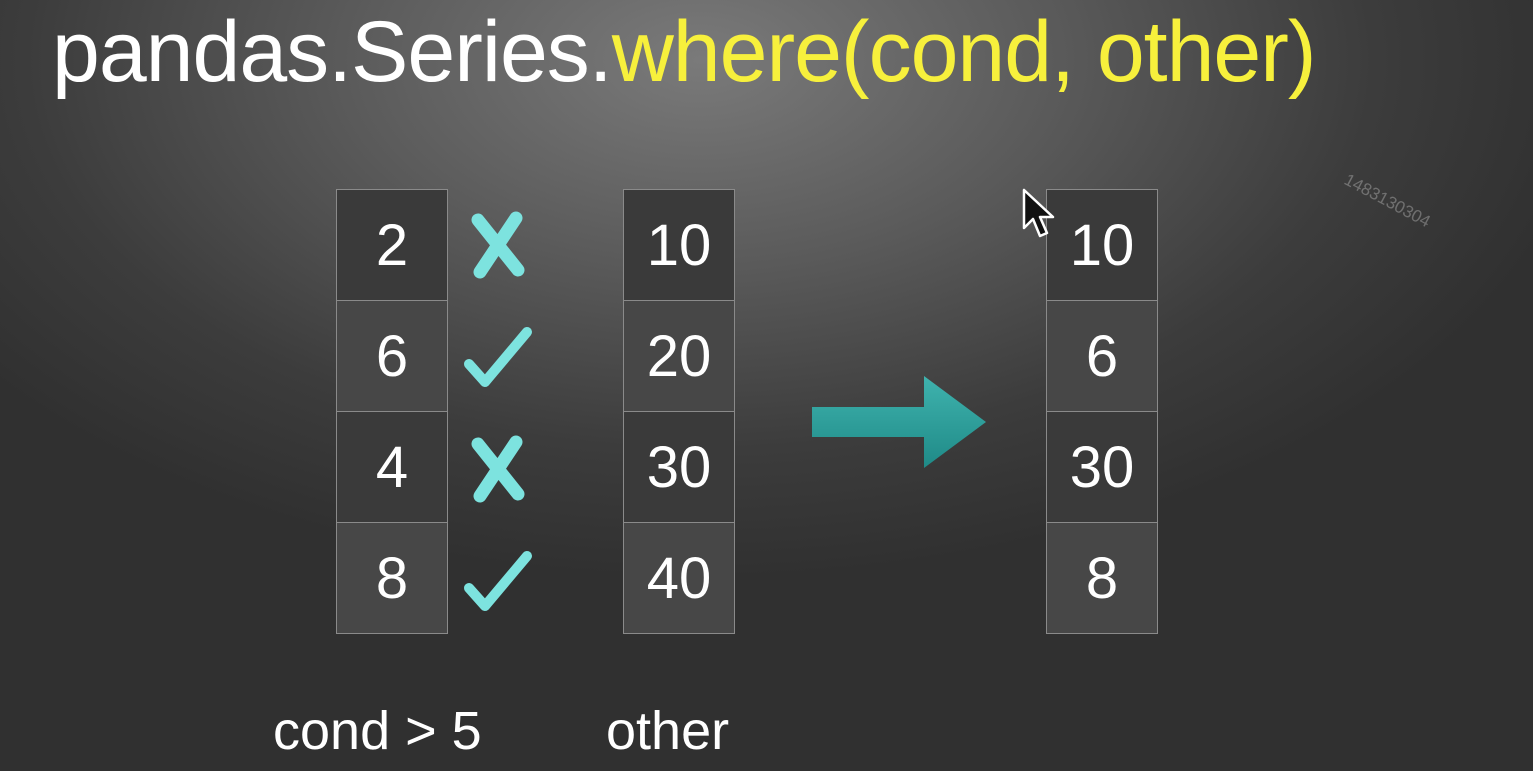 This screenshot has height=771, width=1533. I want to click on result-cell: 8, so click(1102, 578).